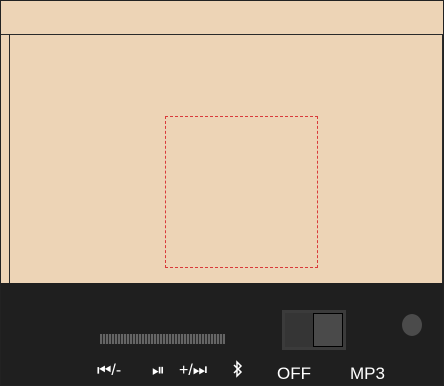  Describe the element at coordinates (299, 330) in the screenshot. I see `toggle-track-left` at that location.